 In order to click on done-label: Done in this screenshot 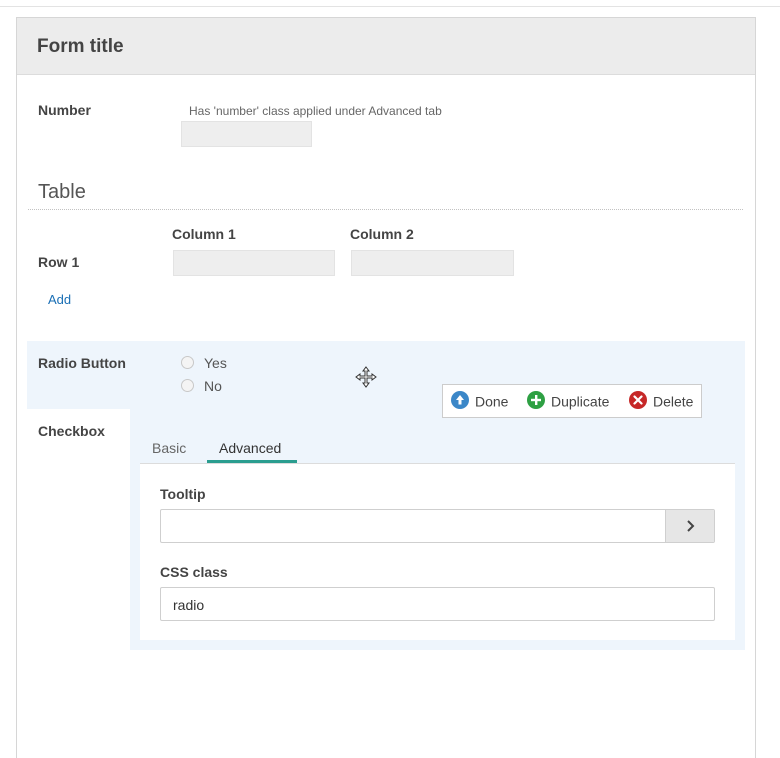, I will do `click(492, 401)`.